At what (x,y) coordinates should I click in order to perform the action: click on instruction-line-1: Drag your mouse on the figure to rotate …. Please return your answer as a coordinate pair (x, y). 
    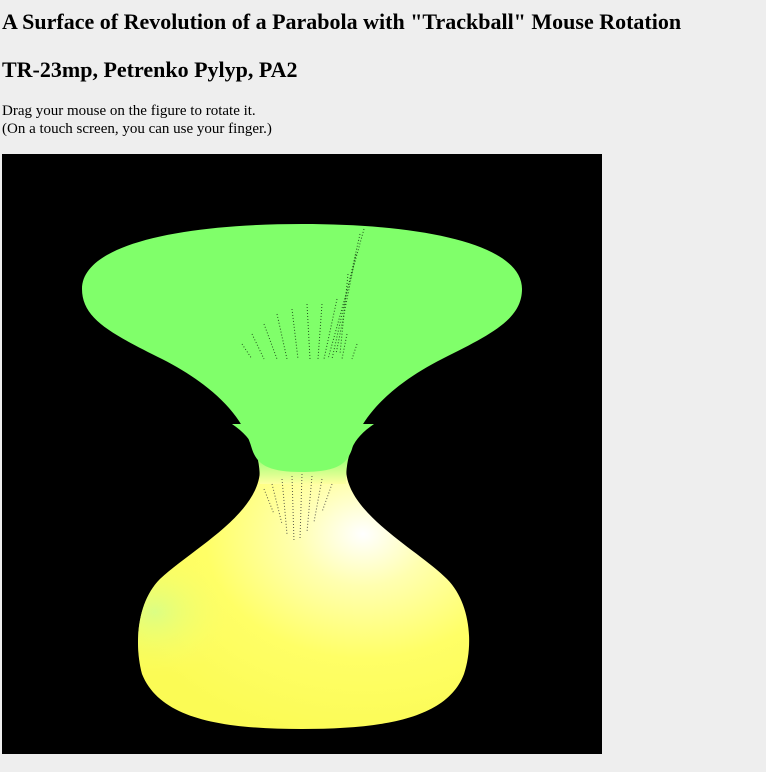
    Looking at the image, I should click on (129, 111).